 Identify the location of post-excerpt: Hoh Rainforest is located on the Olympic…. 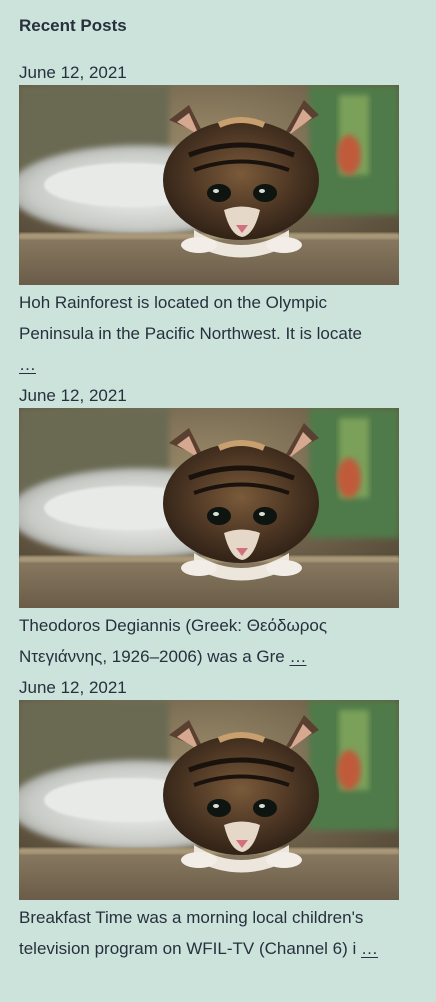
(209, 333).